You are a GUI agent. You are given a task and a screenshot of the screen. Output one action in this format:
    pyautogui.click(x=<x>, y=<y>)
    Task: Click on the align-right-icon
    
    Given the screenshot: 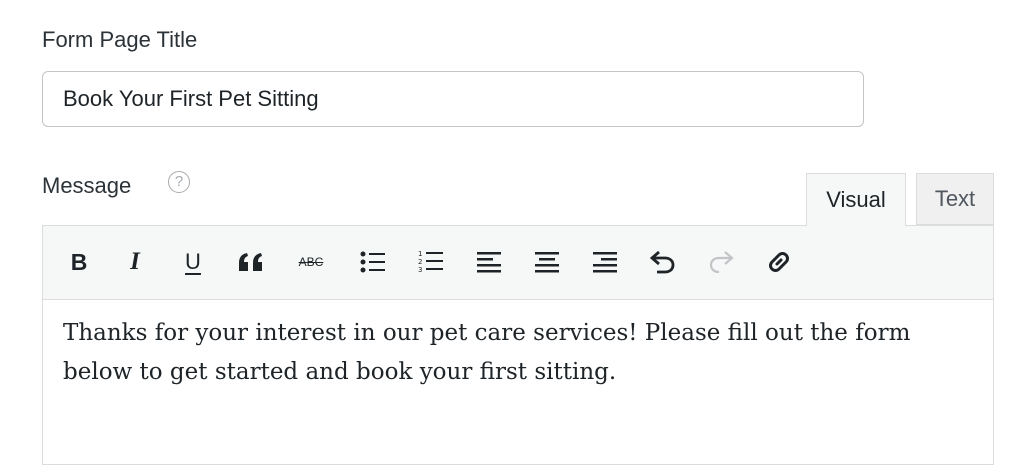 What is the action you would take?
    pyautogui.click(x=605, y=262)
    